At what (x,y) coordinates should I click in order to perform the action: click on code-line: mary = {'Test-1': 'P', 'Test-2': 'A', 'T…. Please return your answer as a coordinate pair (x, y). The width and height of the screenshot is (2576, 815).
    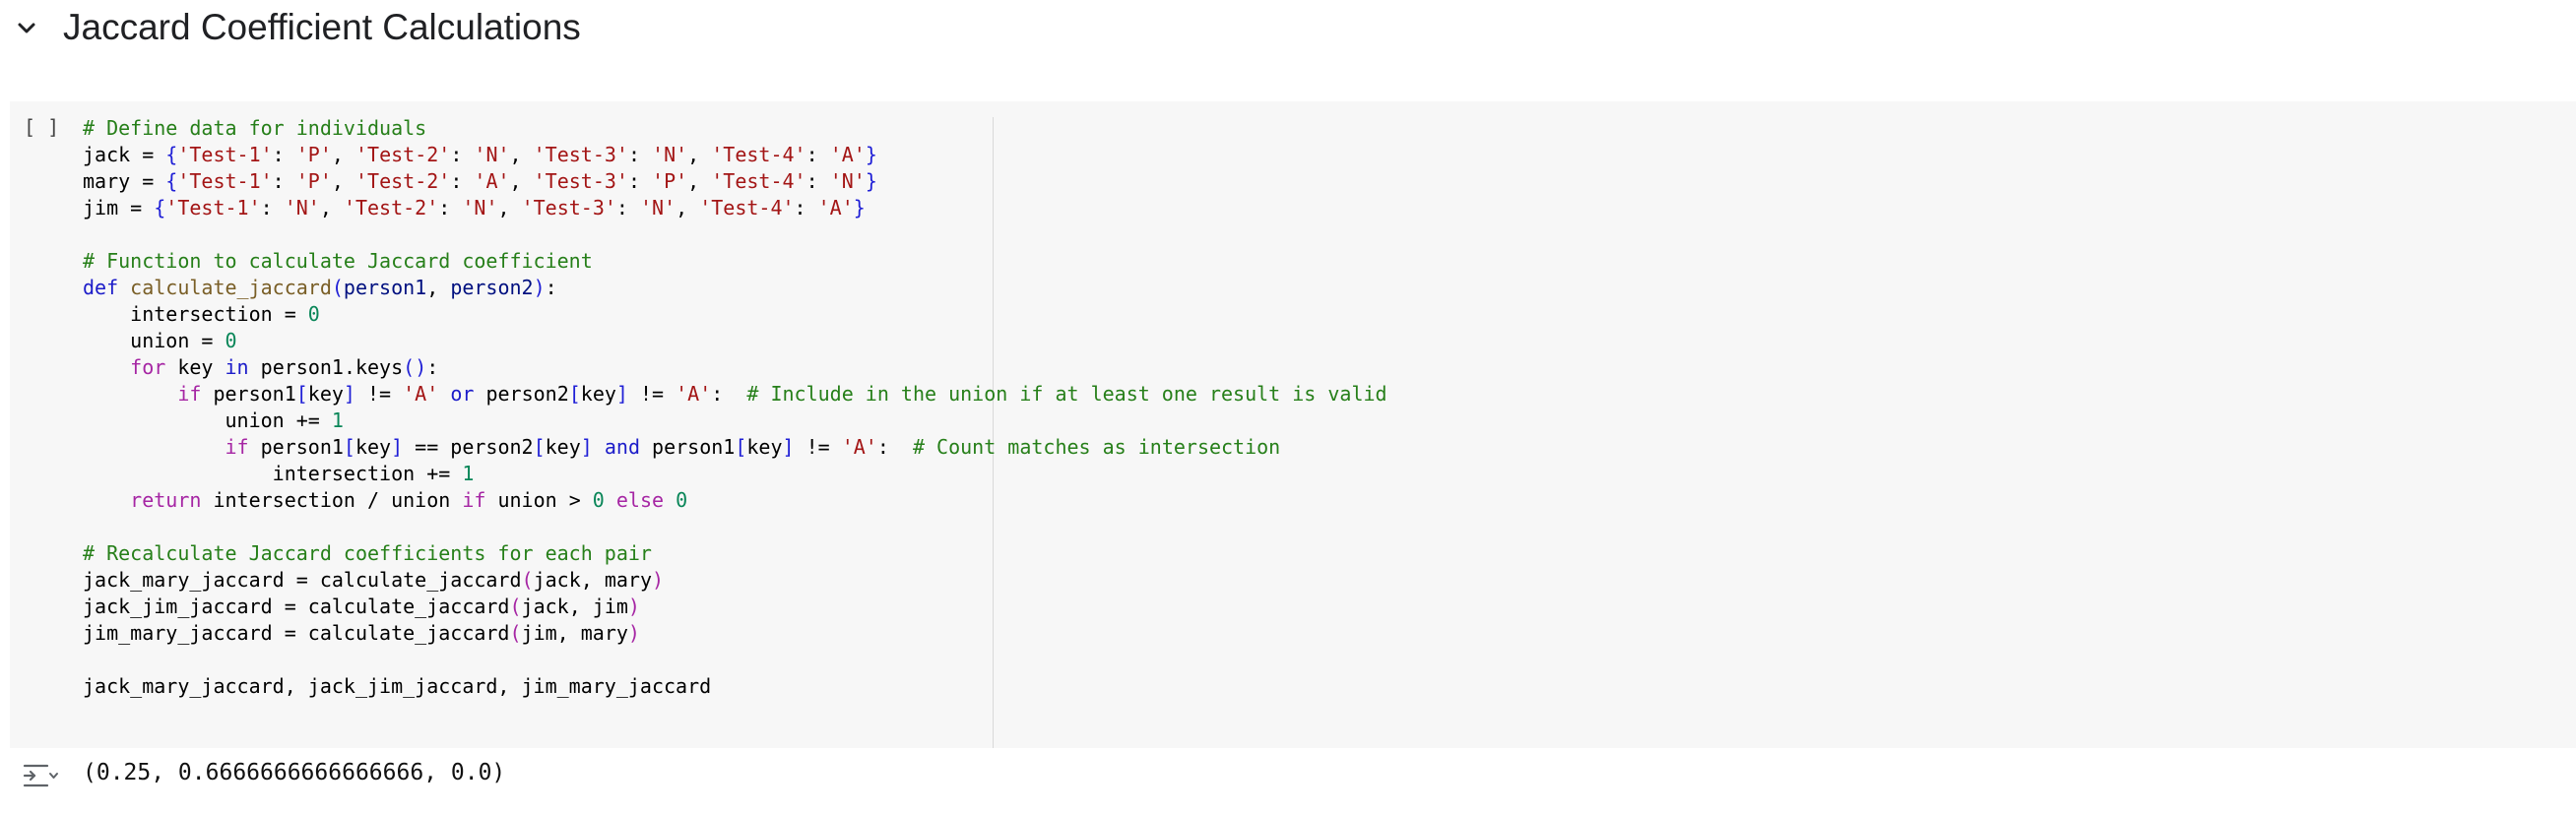
    Looking at the image, I should click on (735, 181).